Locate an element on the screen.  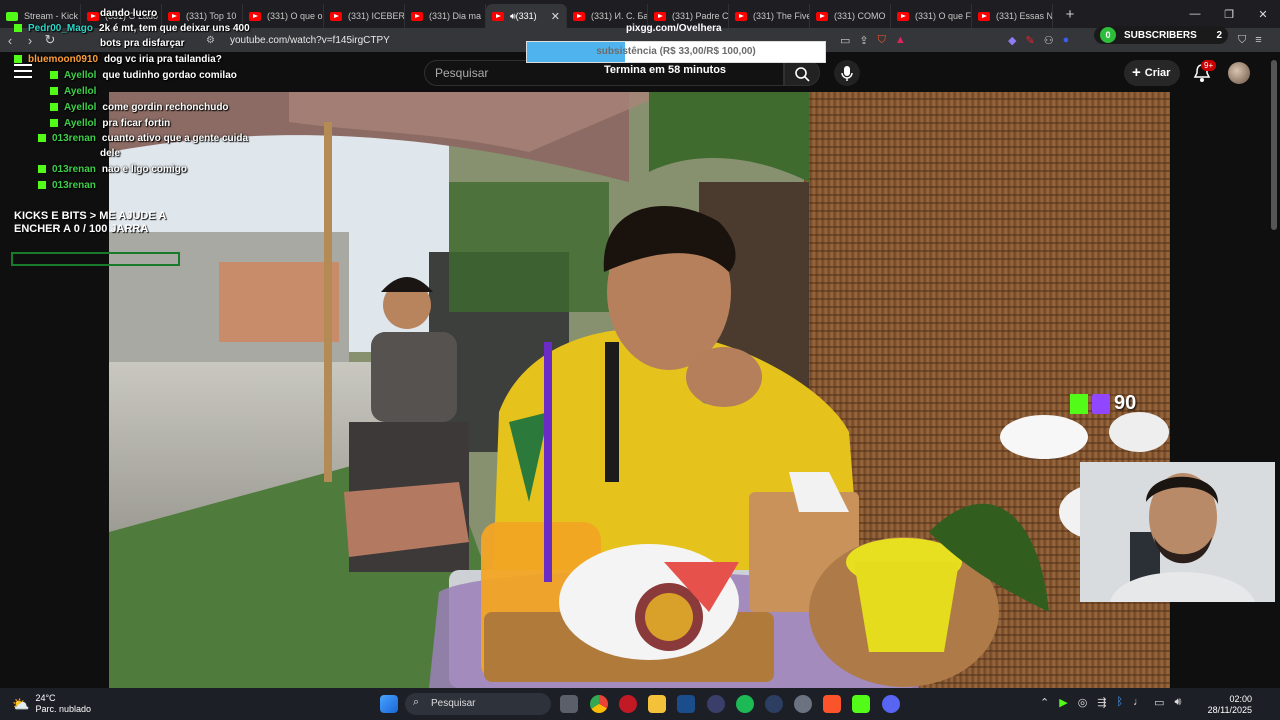
tray-app-icon: ⇶ is located at coordinates (1101, 702).